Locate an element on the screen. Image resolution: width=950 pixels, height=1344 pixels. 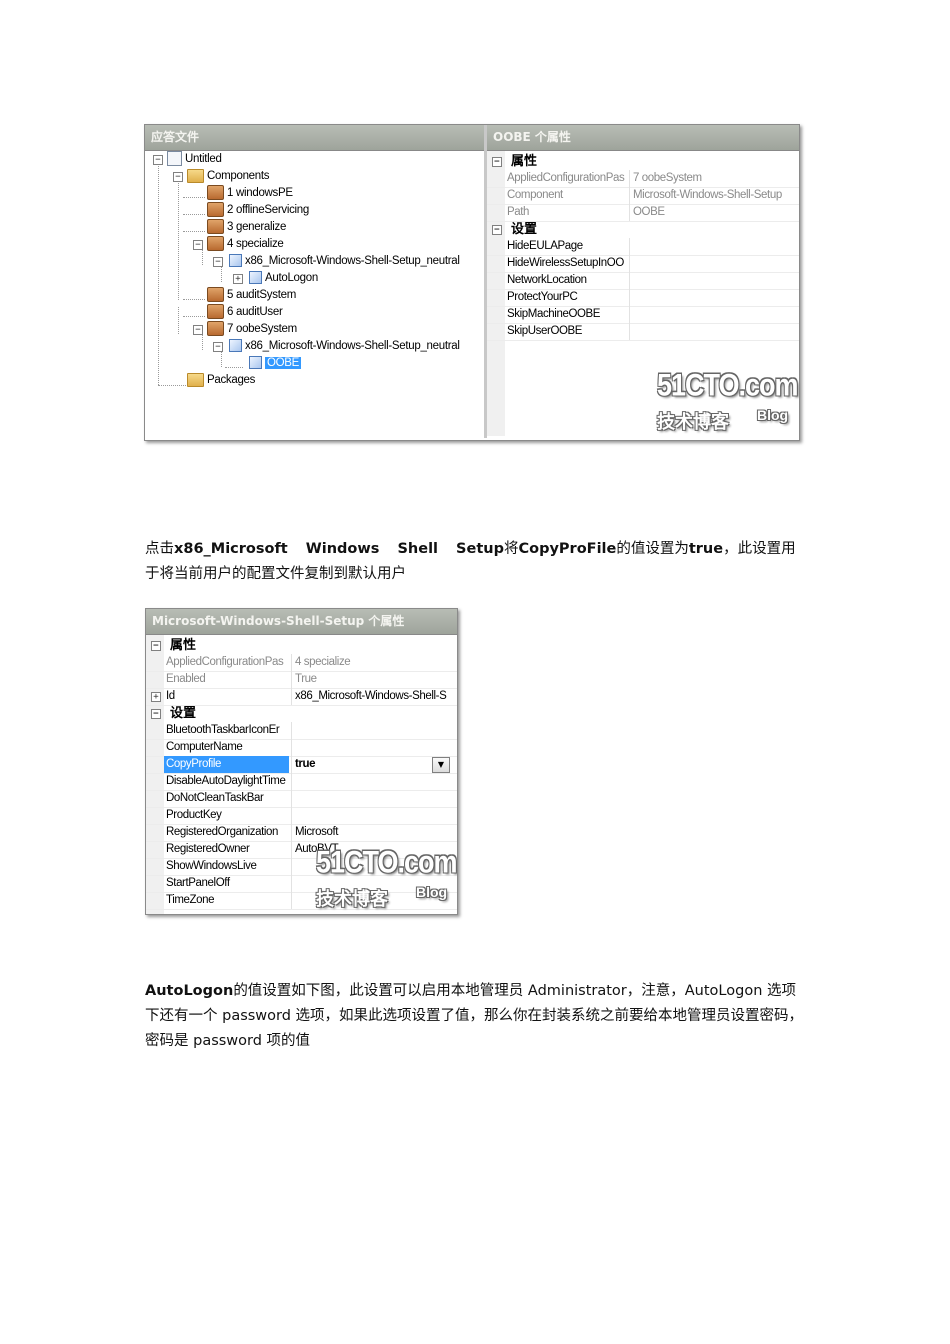
grid-row: AppliedConfigurationPas 4 specialize is located at coordinates (301, 663).